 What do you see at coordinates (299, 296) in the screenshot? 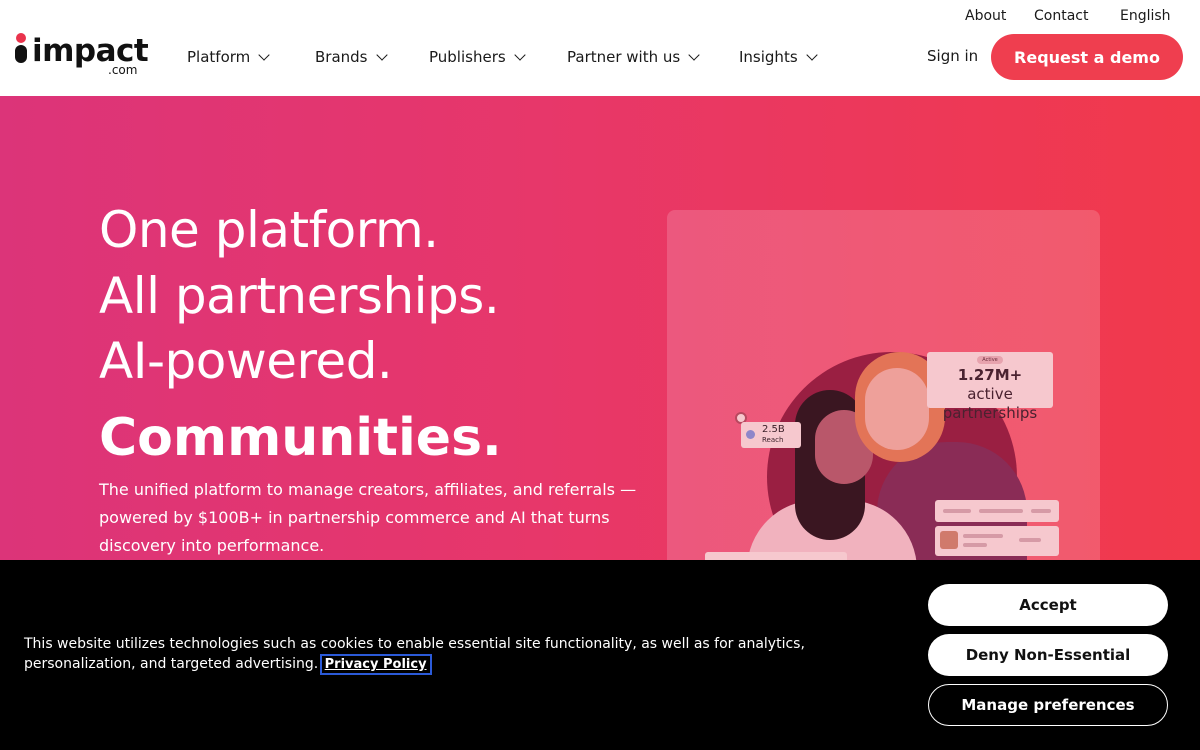
I see `hero-headline-line-2: All partnerships.` at bounding box center [299, 296].